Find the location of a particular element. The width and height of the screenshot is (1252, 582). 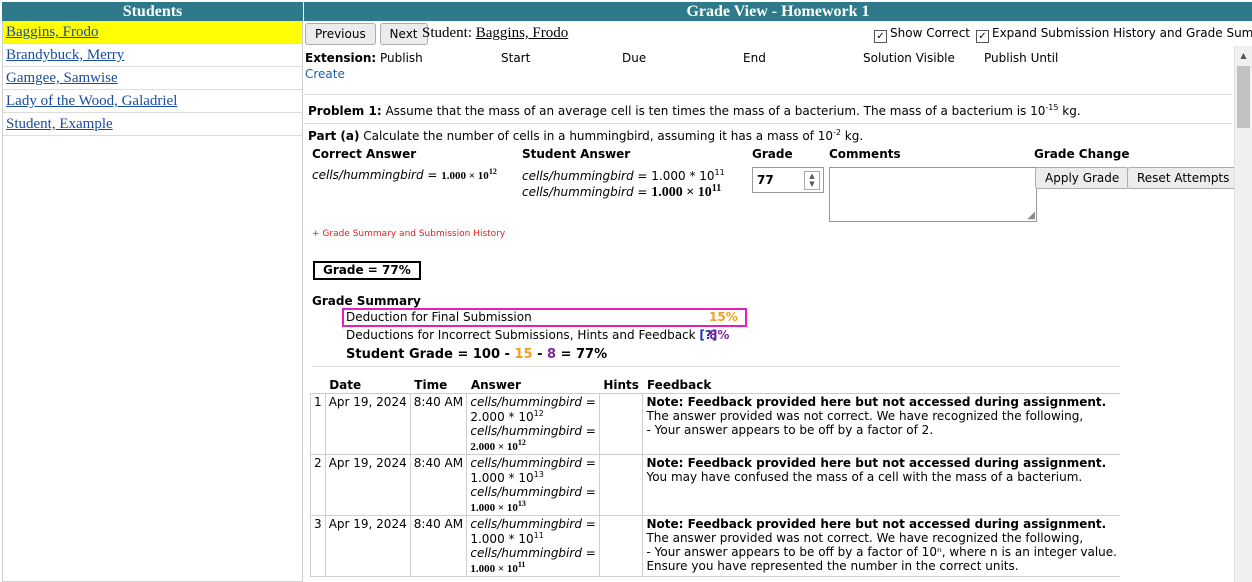

reset-attempts-button: Reset Attempts is located at coordinates (1183, 178).